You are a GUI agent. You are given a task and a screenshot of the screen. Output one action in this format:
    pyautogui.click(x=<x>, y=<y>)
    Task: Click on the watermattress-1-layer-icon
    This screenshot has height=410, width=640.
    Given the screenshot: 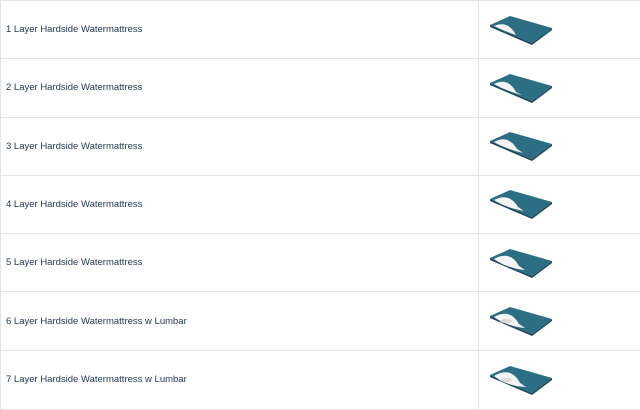 What is the action you would take?
    pyautogui.click(x=521, y=30)
    